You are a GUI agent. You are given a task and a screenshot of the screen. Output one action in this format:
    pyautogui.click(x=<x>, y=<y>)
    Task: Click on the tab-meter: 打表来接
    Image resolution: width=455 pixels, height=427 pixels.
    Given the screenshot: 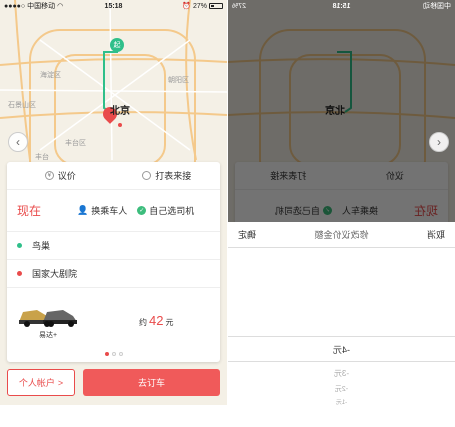 What is the action you would take?
    pyautogui.click(x=167, y=175)
    